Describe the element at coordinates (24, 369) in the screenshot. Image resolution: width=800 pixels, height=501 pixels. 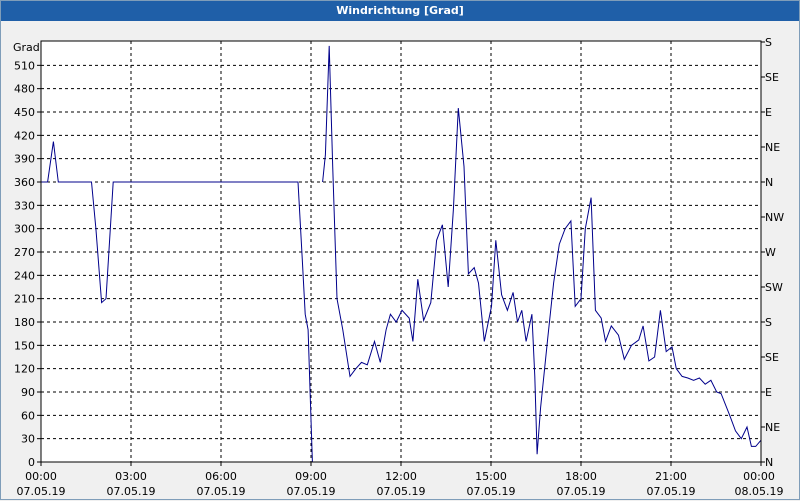
I see `y-tick-label: 120` at that location.